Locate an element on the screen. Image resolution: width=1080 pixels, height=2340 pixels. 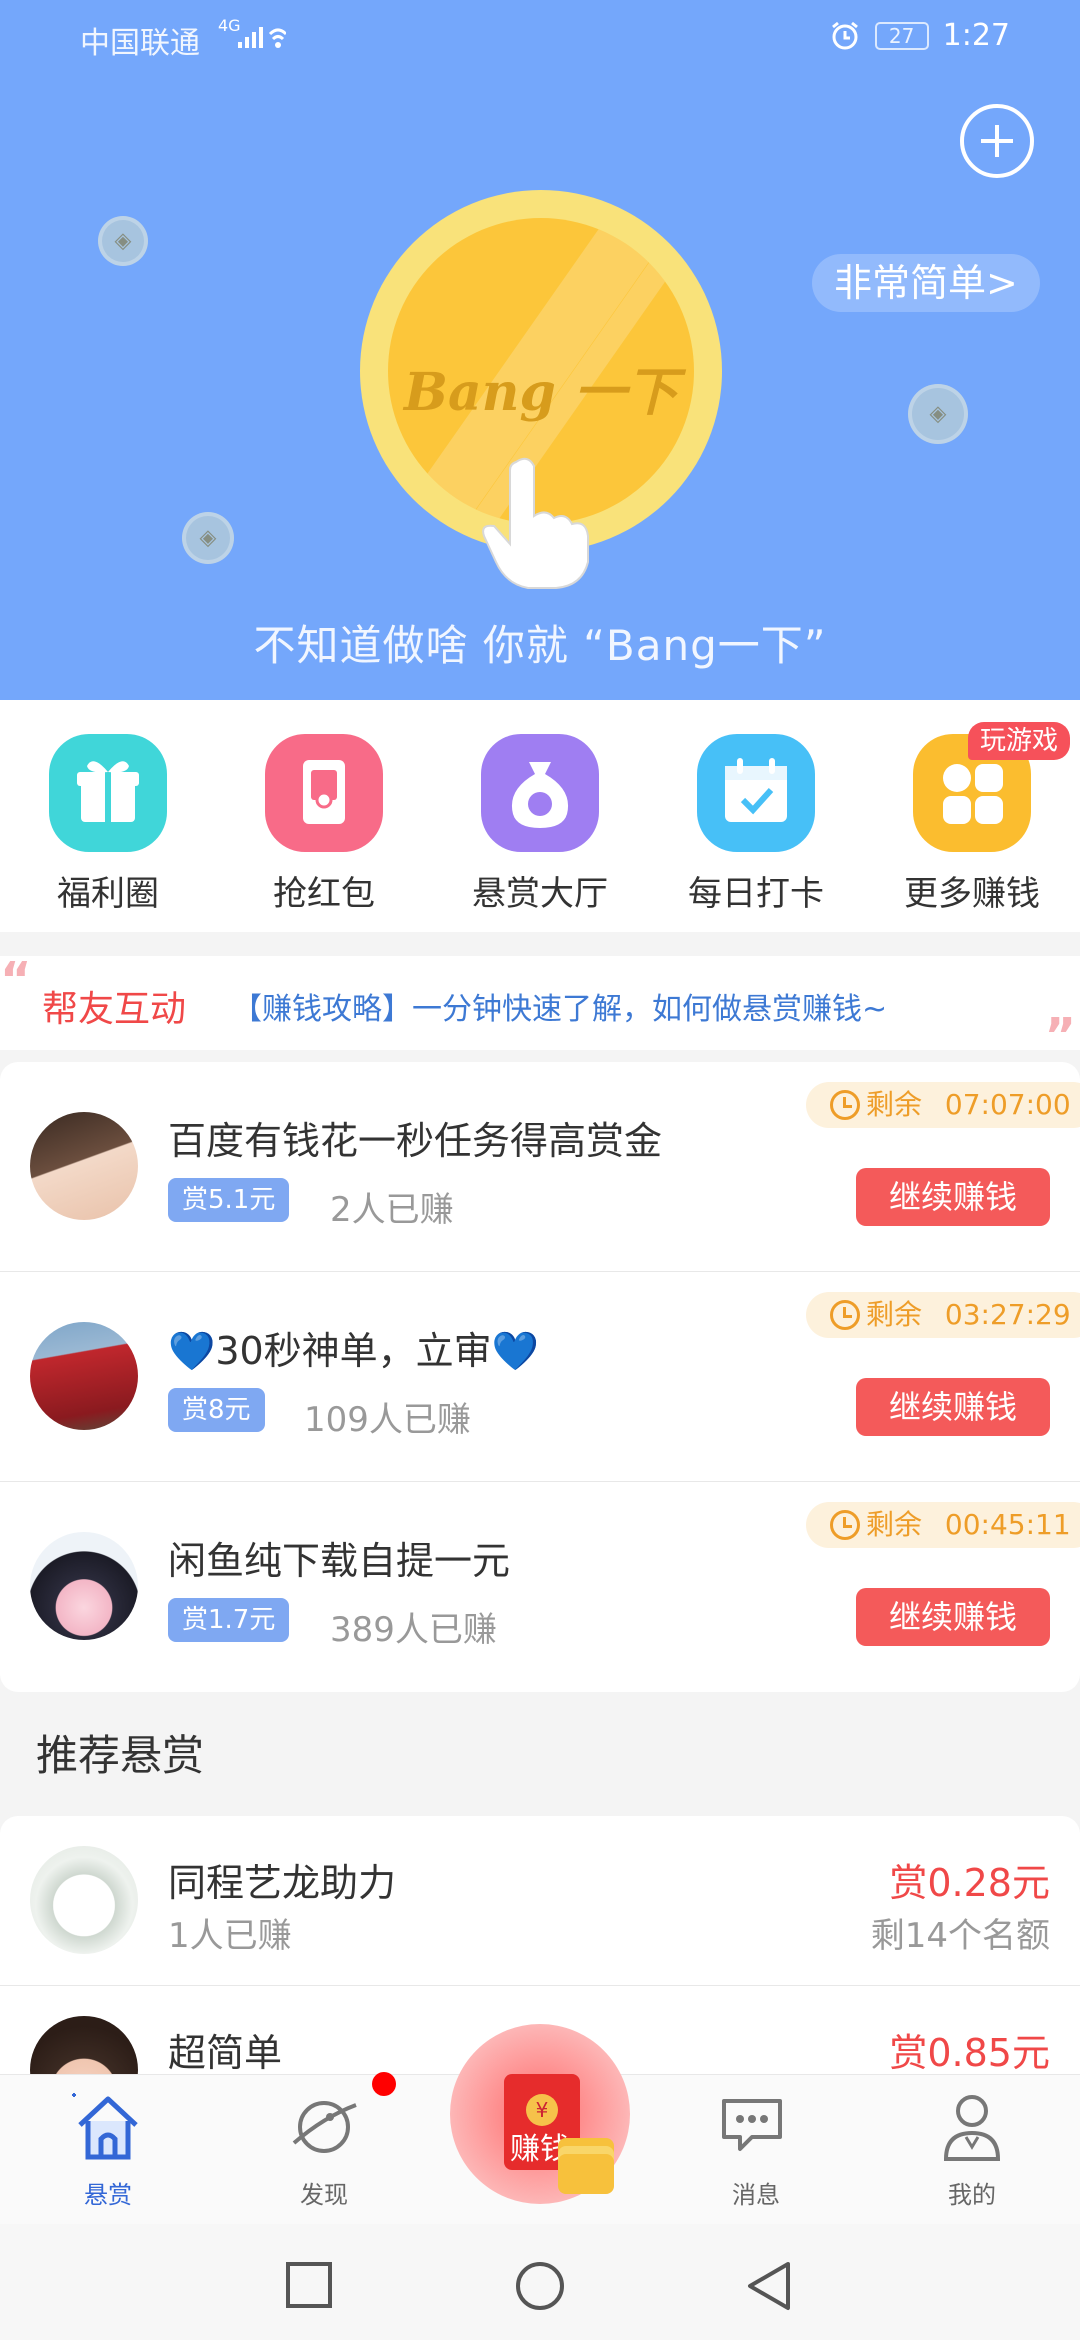
battery-indicator: 27 is located at coordinates (901, 35).